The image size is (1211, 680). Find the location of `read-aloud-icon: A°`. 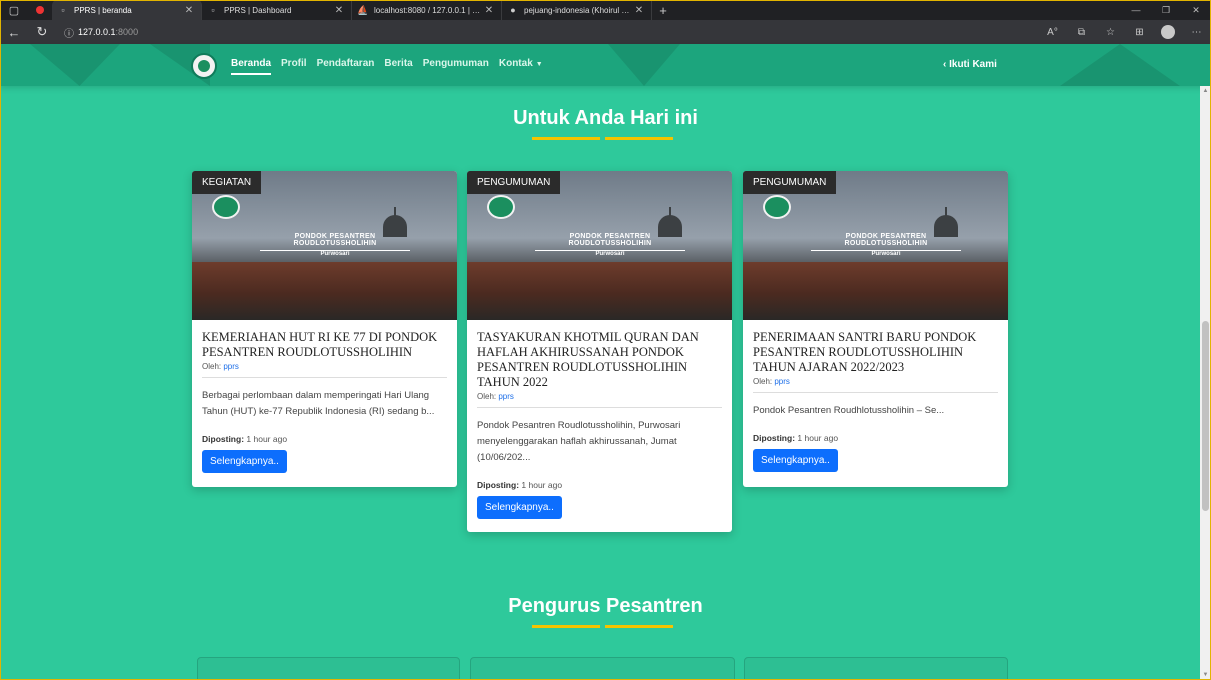

read-aloud-icon: A° is located at coordinates (1052, 32).